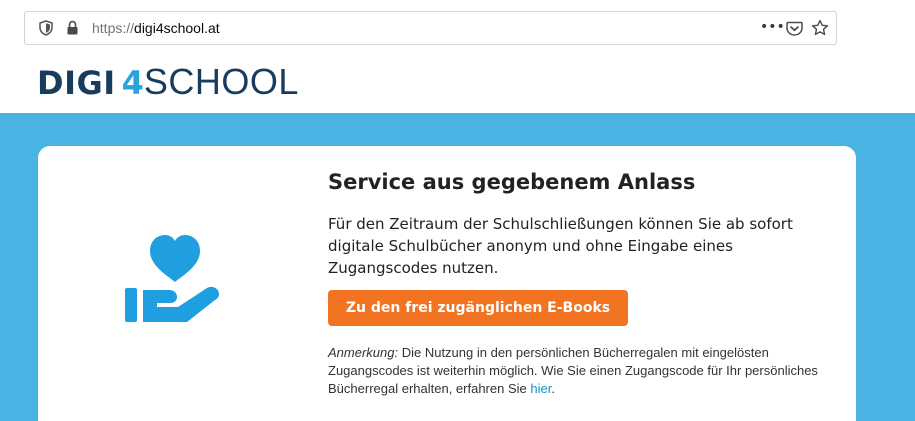  I want to click on lock-icon, so click(72, 28).